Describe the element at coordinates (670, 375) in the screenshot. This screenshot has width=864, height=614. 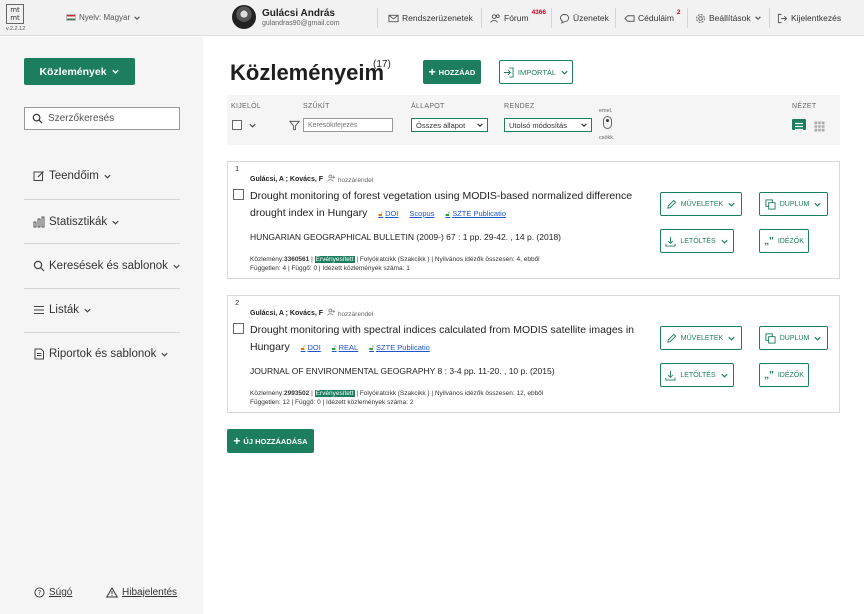
I see `download-icon` at that location.